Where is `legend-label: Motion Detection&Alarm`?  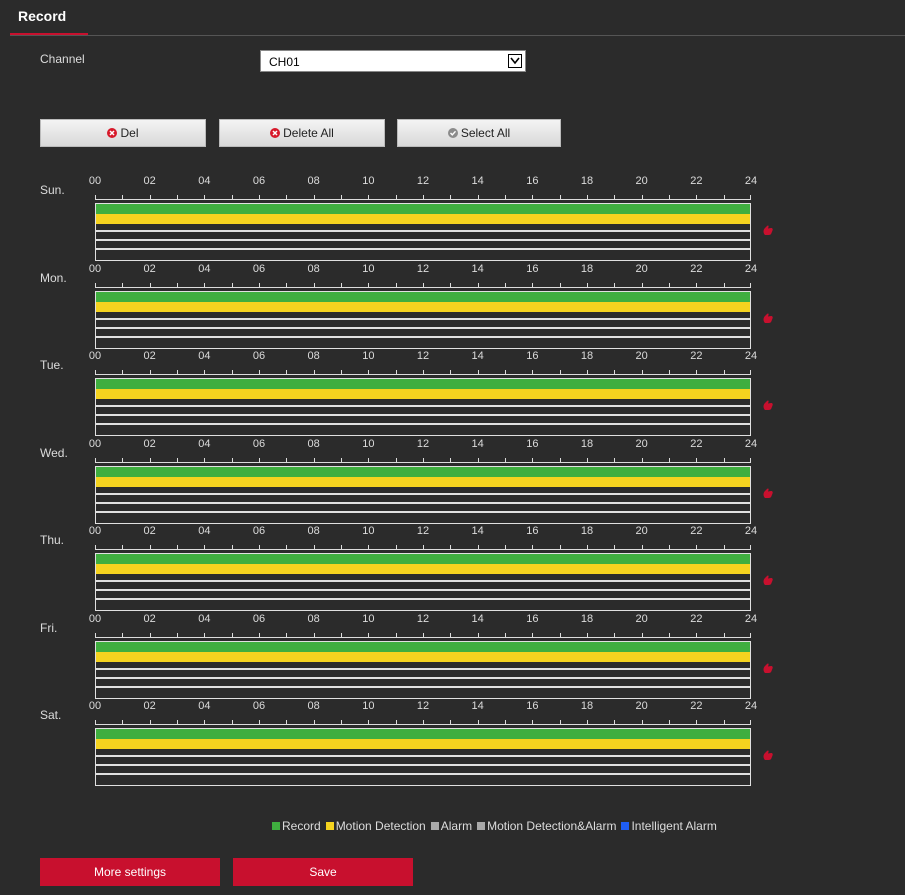
legend-label: Motion Detection&Alarm is located at coordinates (552, 826).